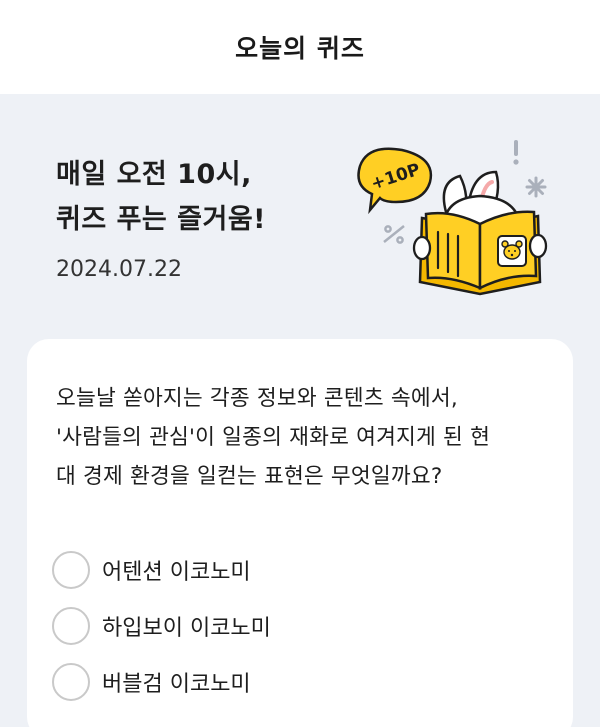 The width and height of the screenshot is (600, 727). Describe the element at coordinates (292, 626) in the screenshot. I see `answer-option-2: 하입보이 이코노미` at that location.